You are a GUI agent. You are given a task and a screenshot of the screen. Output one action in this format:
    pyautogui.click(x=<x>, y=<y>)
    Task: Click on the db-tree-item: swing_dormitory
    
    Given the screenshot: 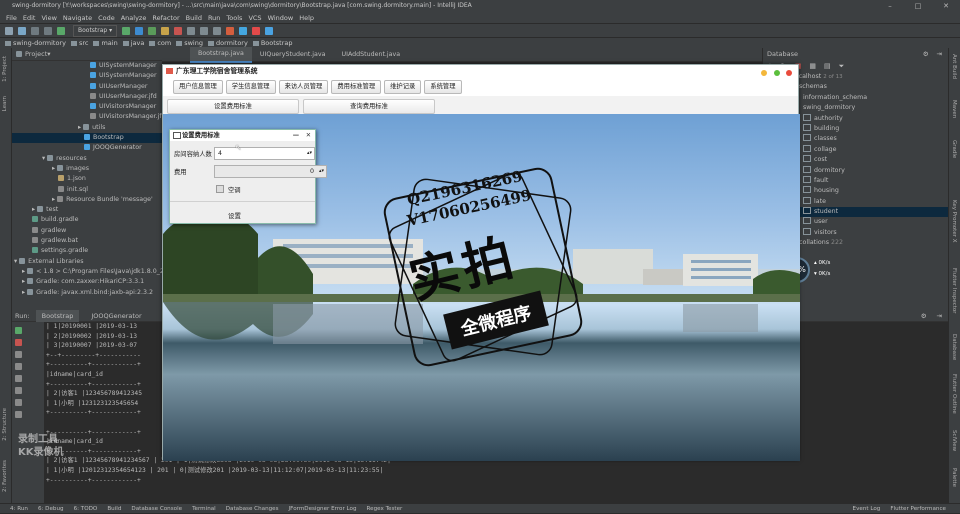 What is the action you would take?
    pyautogui.click(x=870, y=108)
    